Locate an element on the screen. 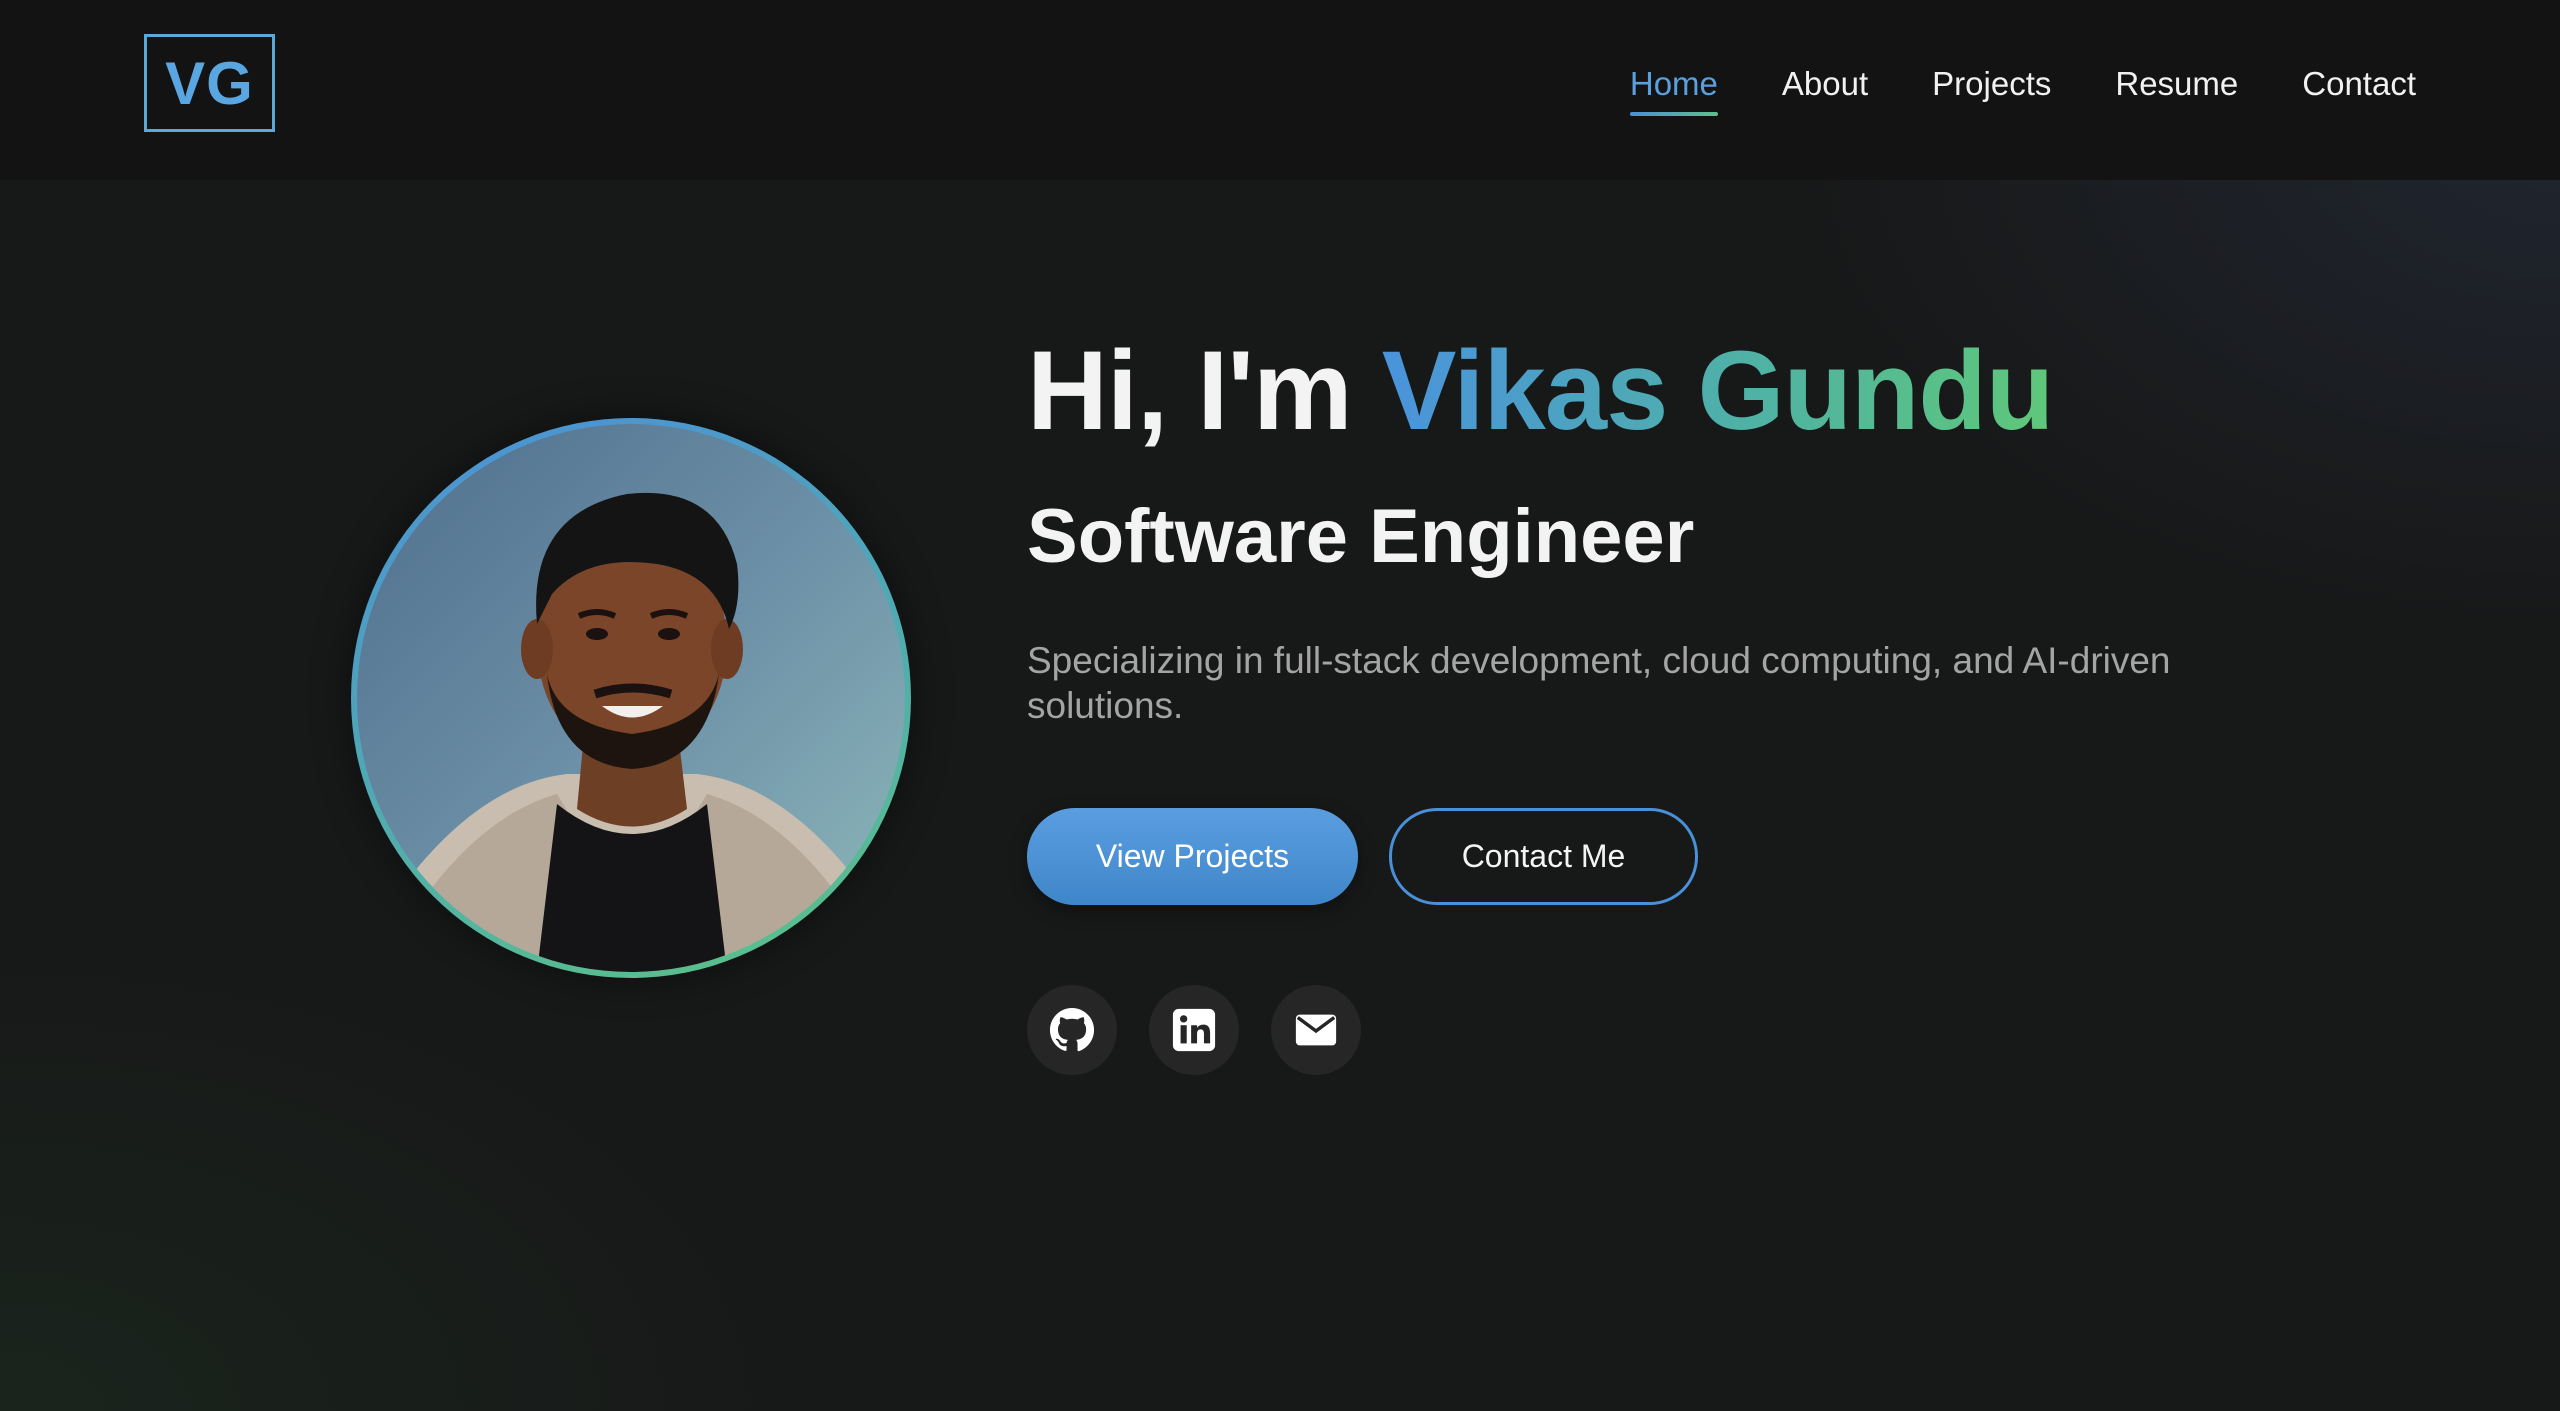  email-icon is located at coordinates (1316, 1030).